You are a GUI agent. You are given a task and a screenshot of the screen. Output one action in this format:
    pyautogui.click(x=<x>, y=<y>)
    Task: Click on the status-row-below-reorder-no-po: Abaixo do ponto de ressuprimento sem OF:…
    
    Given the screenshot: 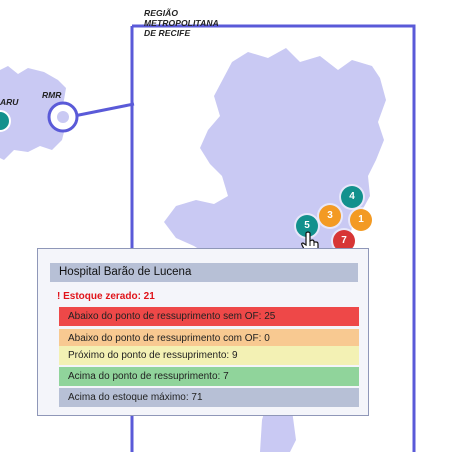 What is the action you would take?
    pyautogui.click(x=209, y=316)
    